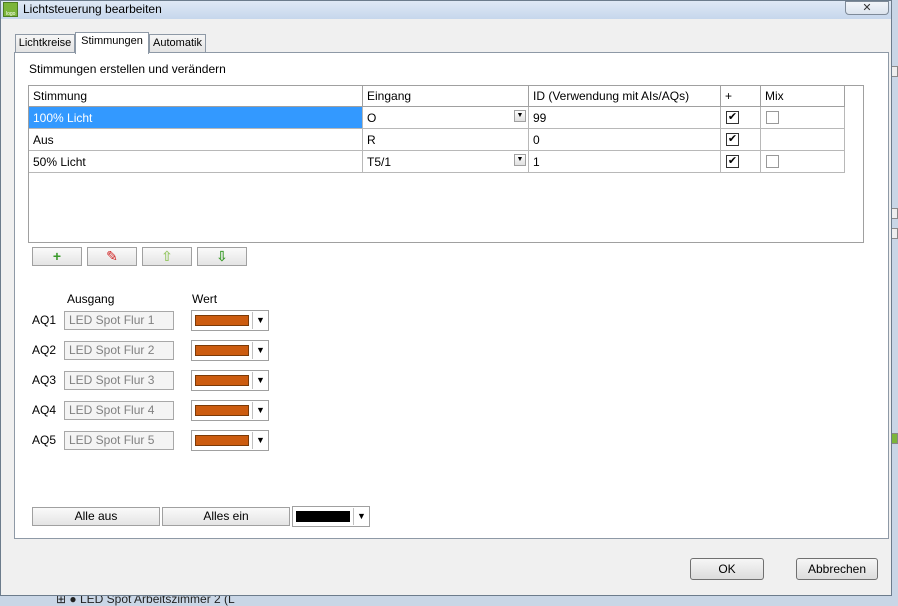 This screenshot has height=606, width=898. What do you see at coordinates (44, 350) in the screenshot?
I see `output-label: AQ2` at bounding box center [44, 350].